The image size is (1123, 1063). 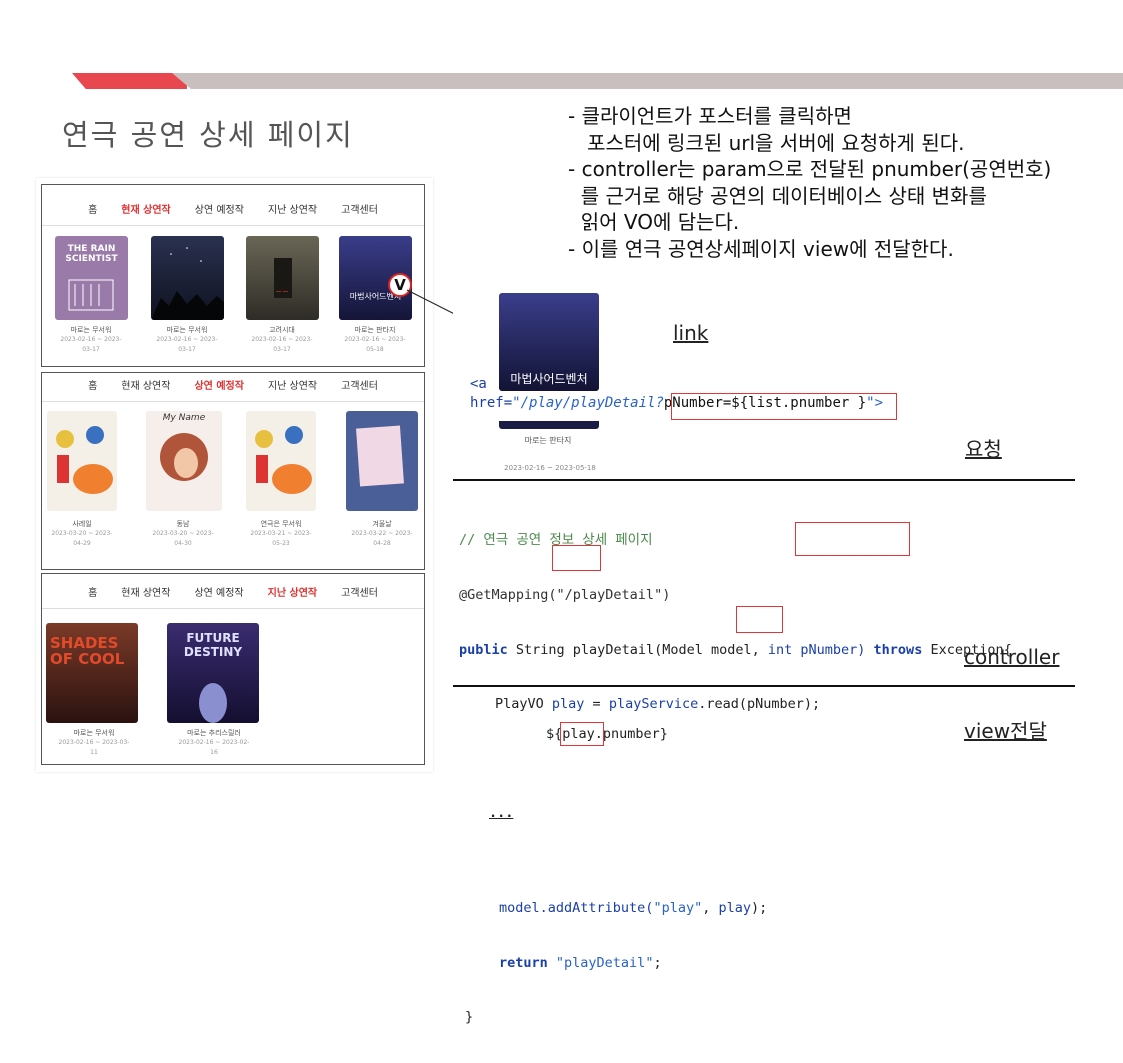 I want to click on code-add-attribute: model.addAttribute("play", play);, so click(x=735, y=908).